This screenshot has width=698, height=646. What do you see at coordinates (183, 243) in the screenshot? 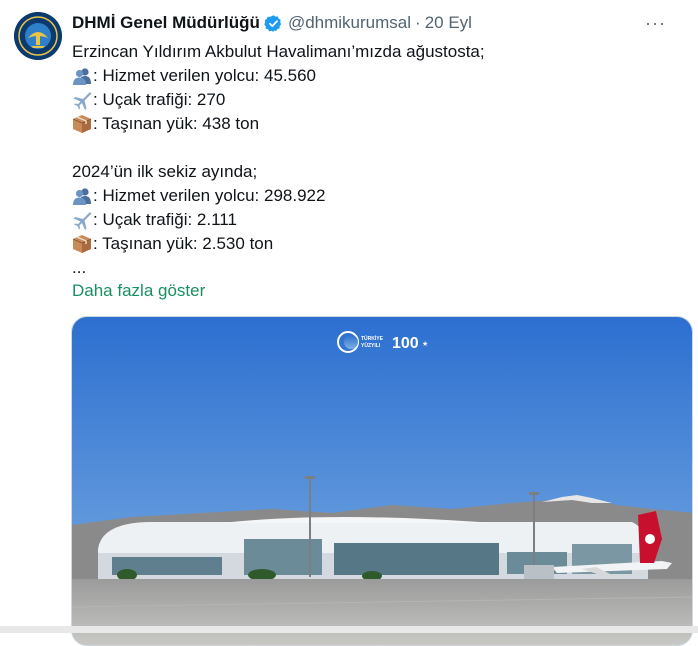
I see `line-text: : Taşınan yük: 2.530 ton` at bounding box center [183, 243].